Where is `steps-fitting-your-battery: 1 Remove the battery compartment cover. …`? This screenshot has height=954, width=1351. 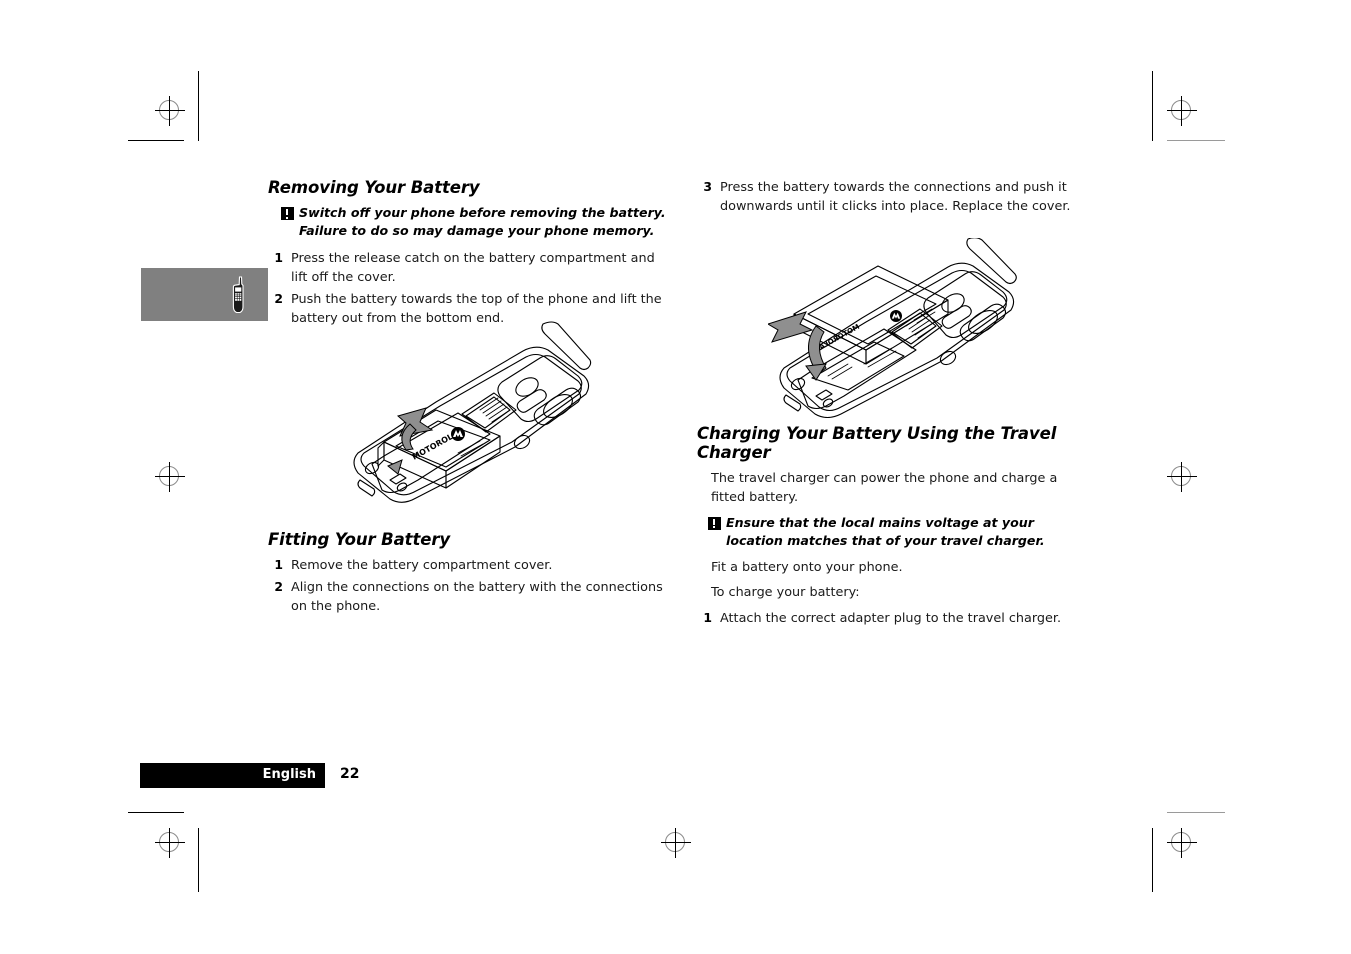 steps-fitting-your-battery: 1 Remove the battery compartment cover. … is located at coordinates (473, 586).